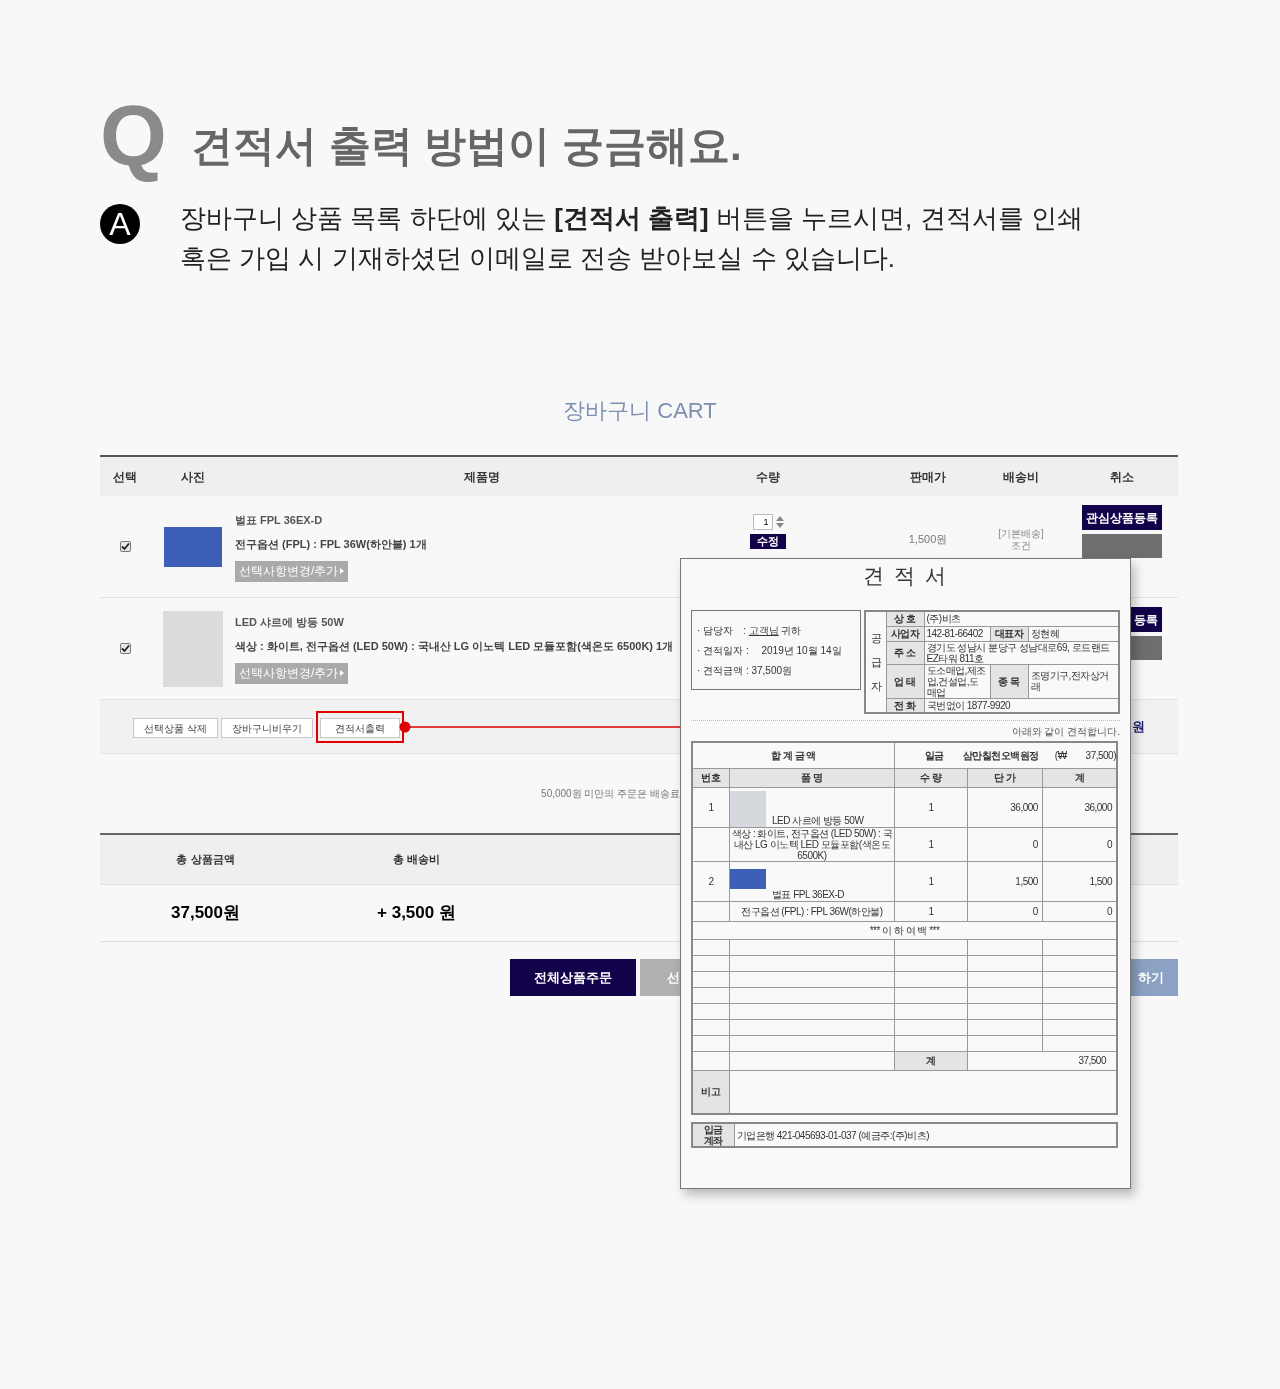  What do you see at coordinates (928, 540) in the screenshot?
I see `price-text: 1,500원` at bounding box center [928, 540].